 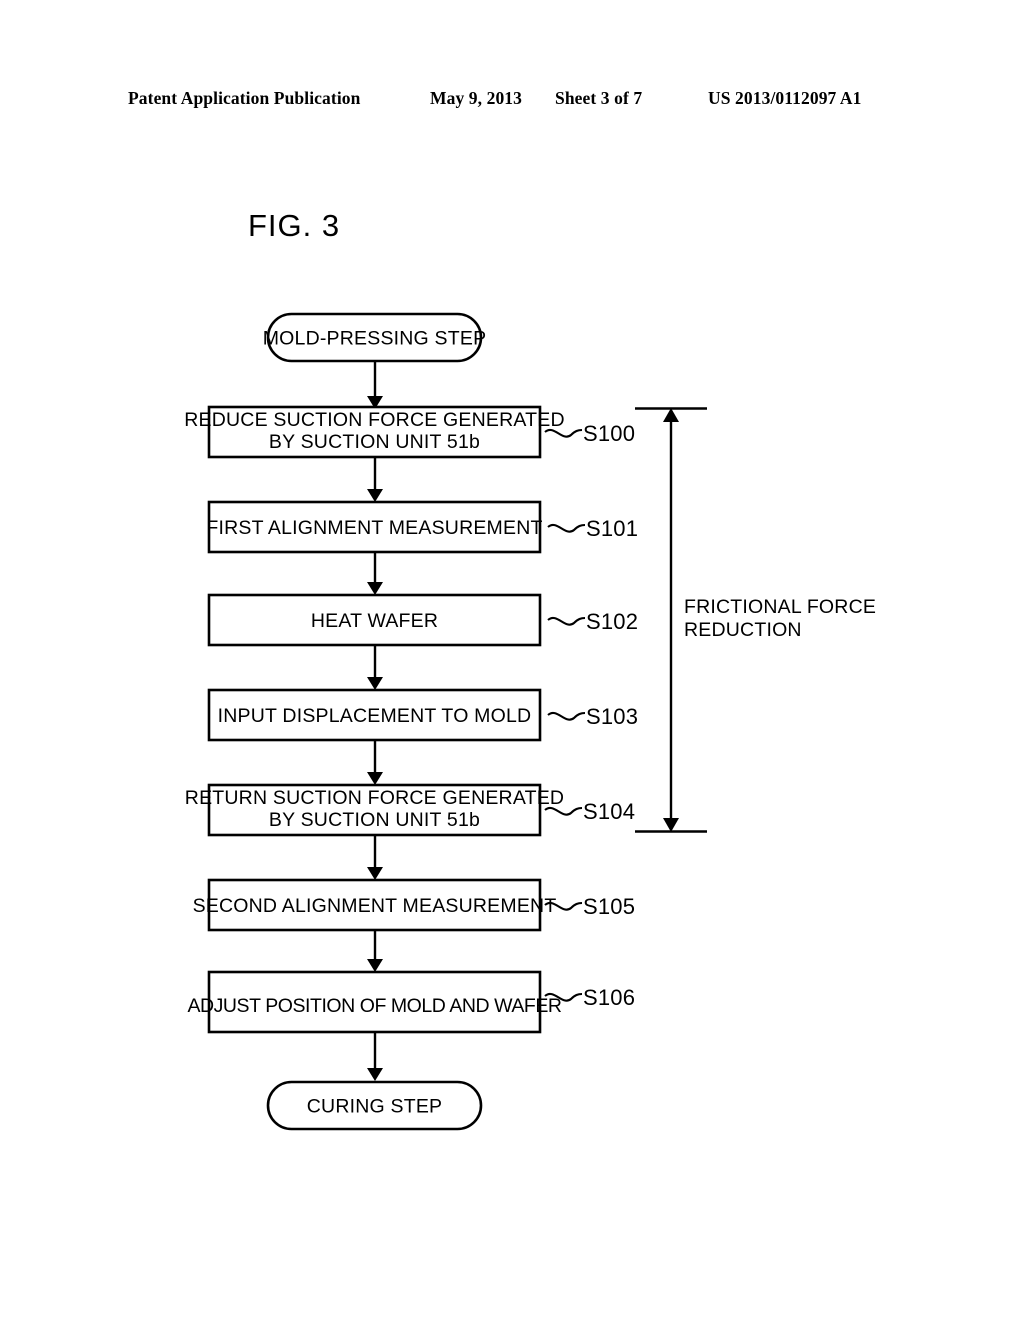 I want to click on process-step-s103: INPUT DISPLACEMENT TO MOLD S103, so click(x=422, y=715).